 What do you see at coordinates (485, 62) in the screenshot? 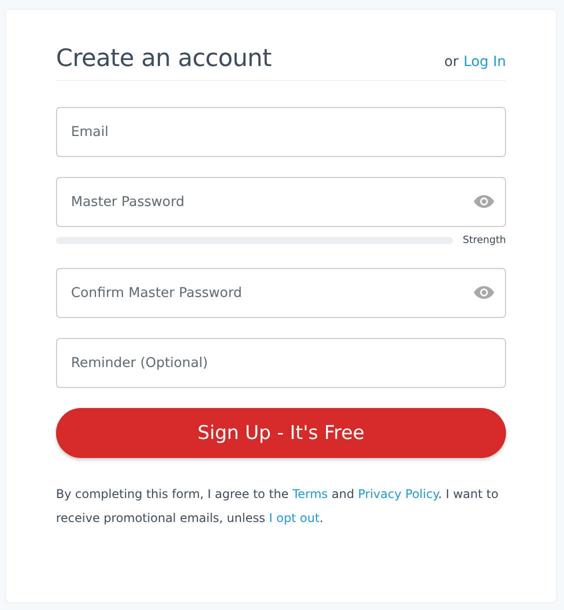
I see `login-link: Log In` at bounding box center [485, 62].